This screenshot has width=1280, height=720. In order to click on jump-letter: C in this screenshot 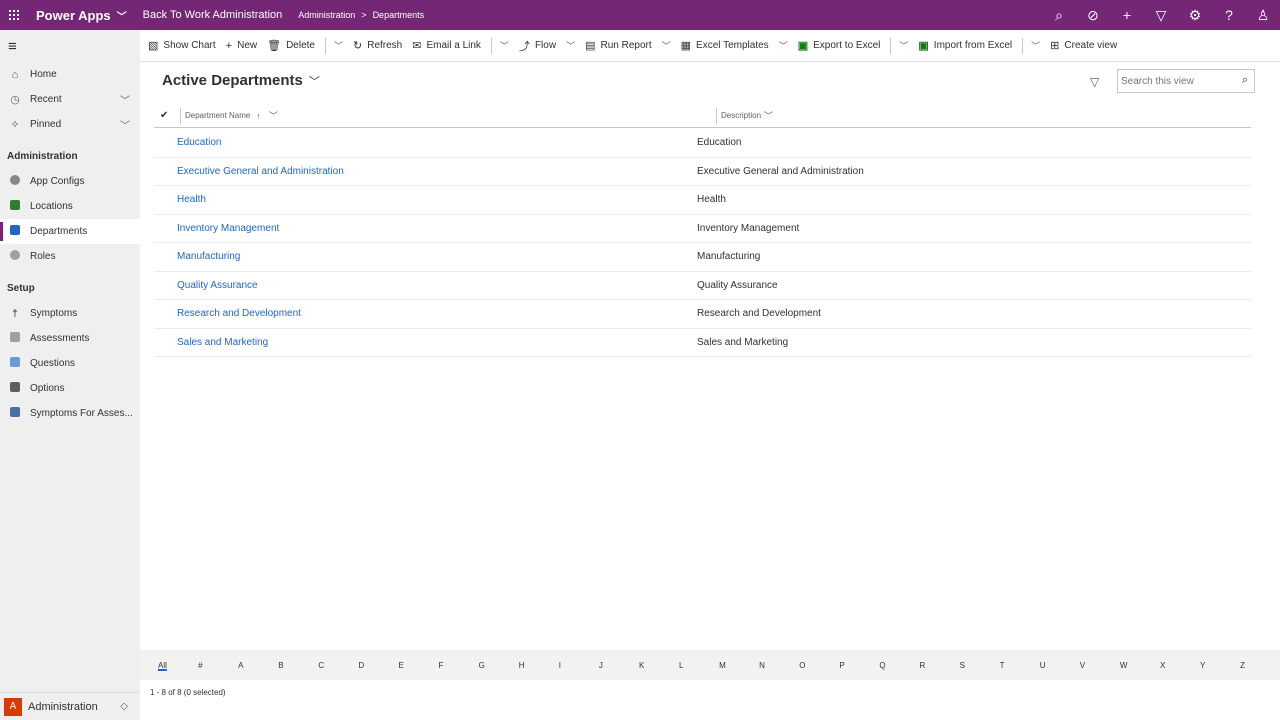, I will do `click(338, 665)`.